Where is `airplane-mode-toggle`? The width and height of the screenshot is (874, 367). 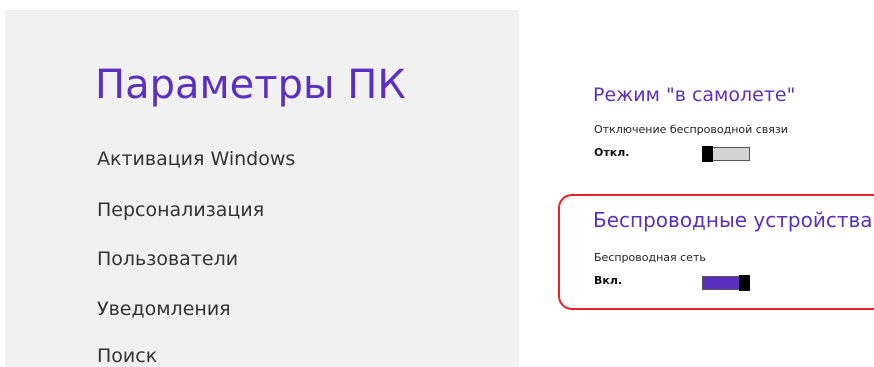 airplane-mode-toggle is located at coordinates (726, 154).